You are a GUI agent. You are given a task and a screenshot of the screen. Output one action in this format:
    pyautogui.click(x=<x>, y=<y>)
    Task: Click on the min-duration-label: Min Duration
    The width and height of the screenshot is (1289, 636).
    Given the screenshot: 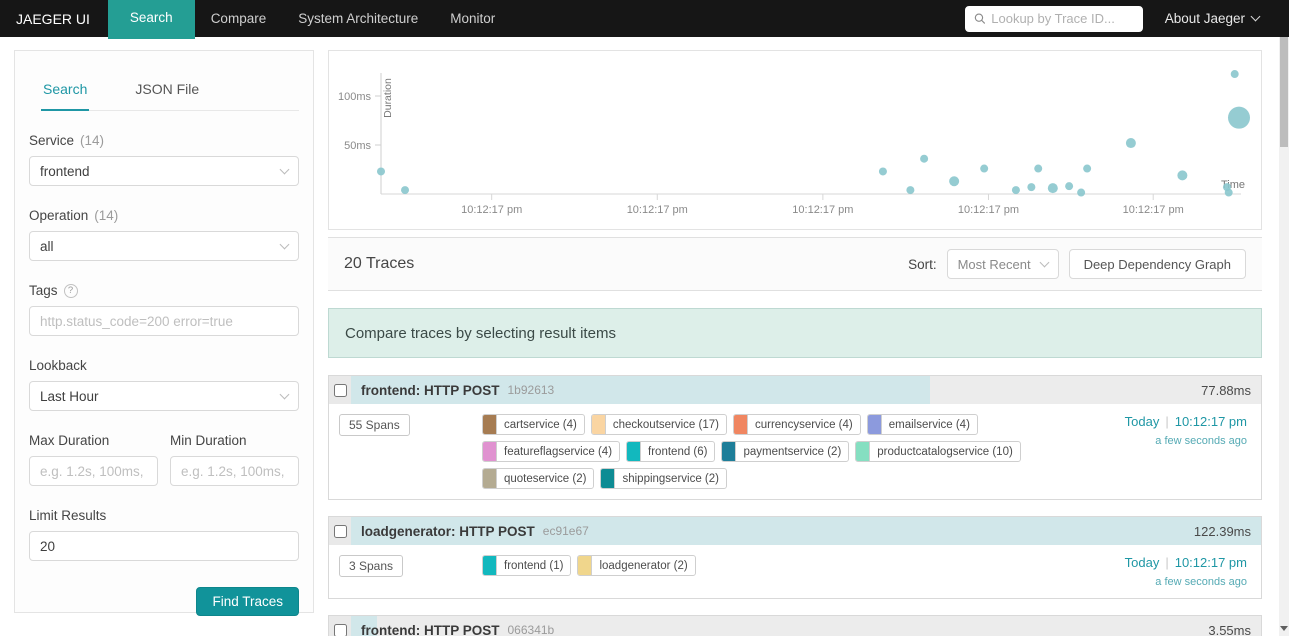 What is the action you would take?
    pyautogui.click(x=208, y=440)
    